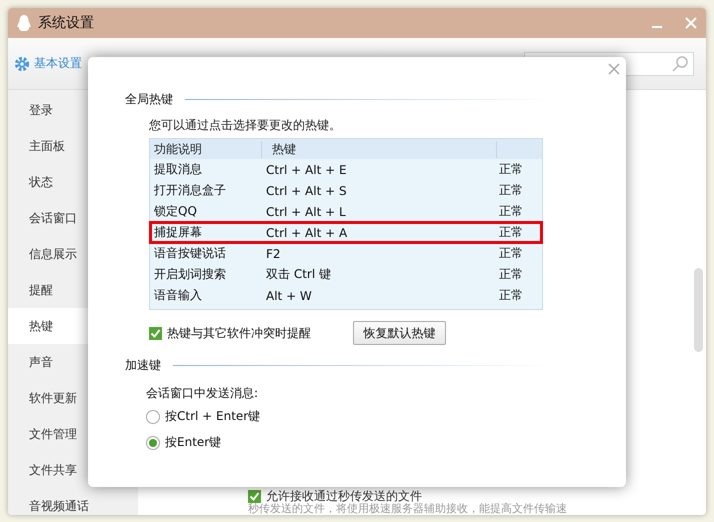 This screenshot has width=714, height=522. What do you see at coordinates (680, 63) in the screenshot?
I see `search-icon` at bounding box center [680, 63].